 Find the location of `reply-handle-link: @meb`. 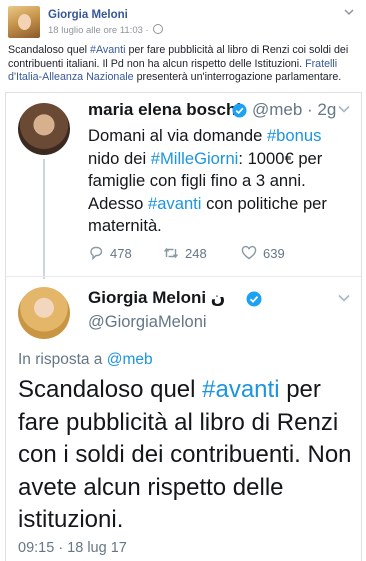

reply-handle-link: @meb is located at coordinates (129, 359).